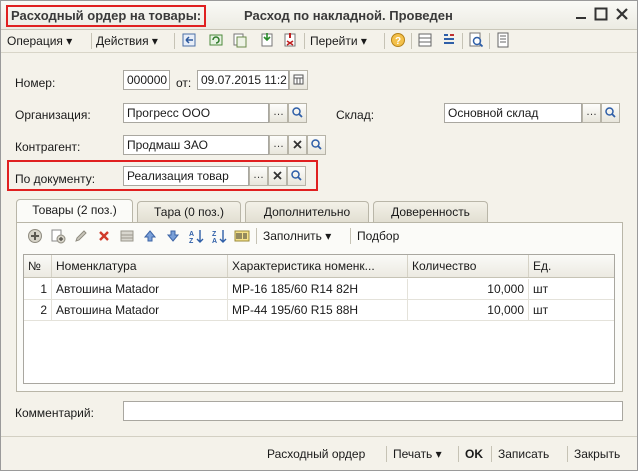 The height and width of the screenshot is (471, 638). Describe the element at coordinates (35, 236) in the screenshot. I see `add-row-icon` at that location.